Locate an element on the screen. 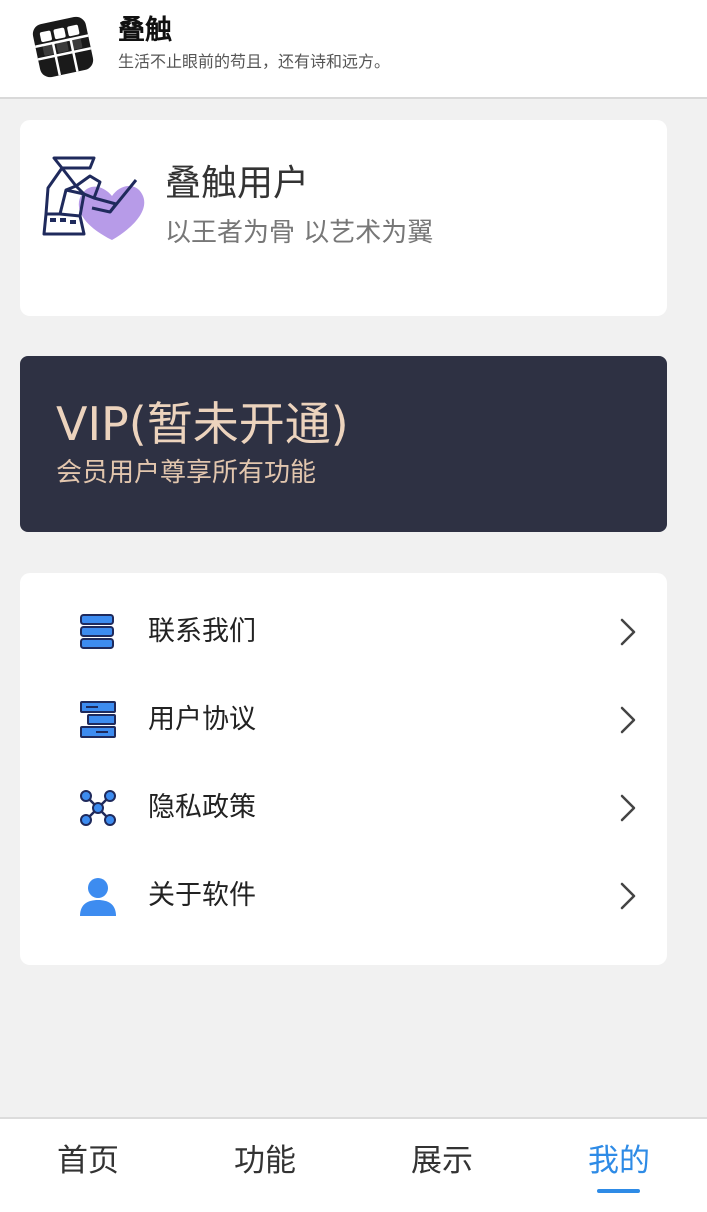 Image resolution: width=707 pixels, height=1212 pixels. user-about-icon is located at coordinates (98, 897).